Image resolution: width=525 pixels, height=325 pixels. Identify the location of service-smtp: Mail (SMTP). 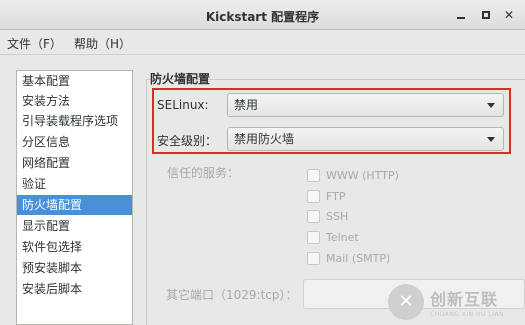
(348, 258).